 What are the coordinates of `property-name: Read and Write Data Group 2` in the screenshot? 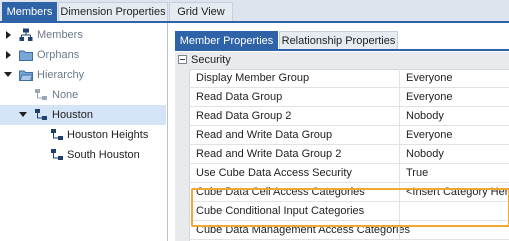 It's located at (269, 154).